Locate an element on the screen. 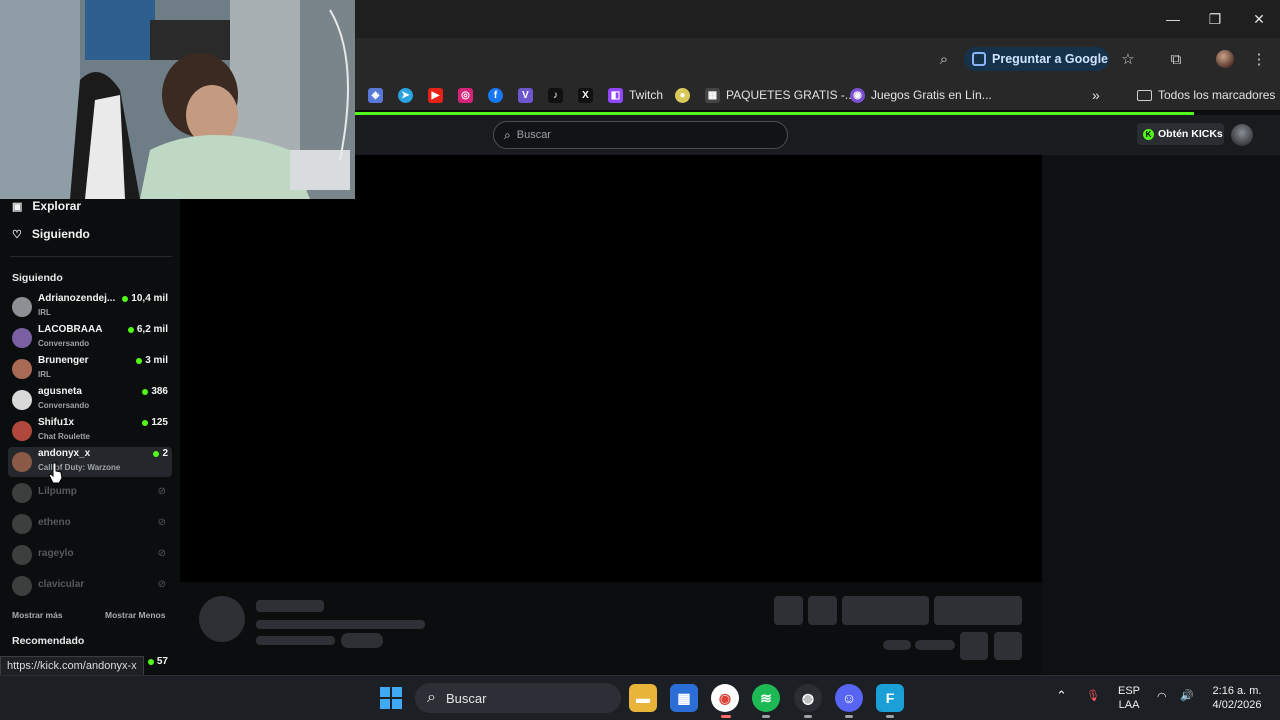  volume-icon: 🔊 is located at coordinates (1187, 696).